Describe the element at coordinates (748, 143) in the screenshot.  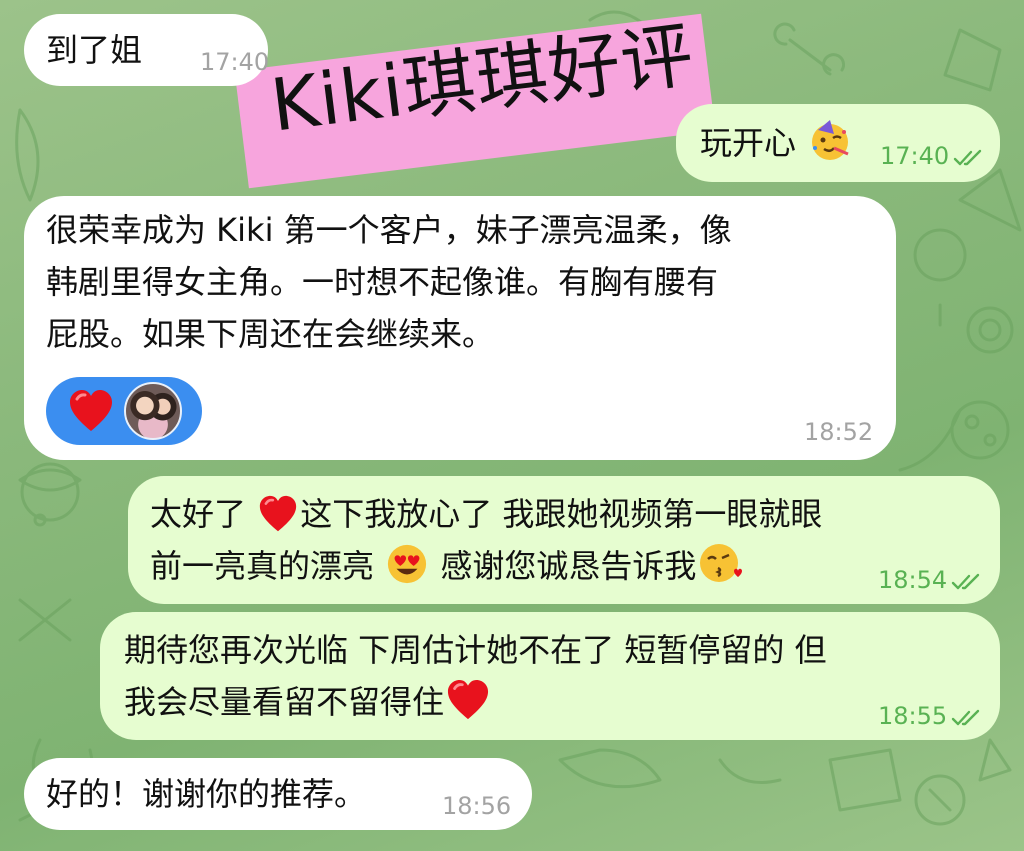
I see `message-text: 玩开心` at that location.